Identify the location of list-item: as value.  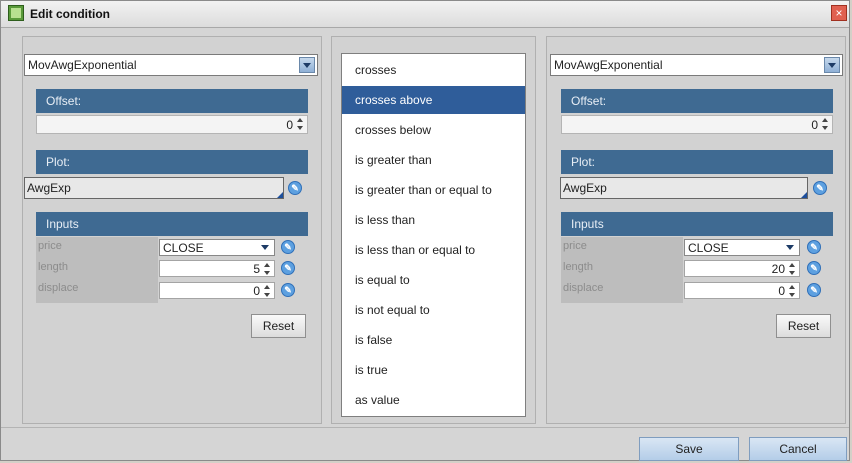
(433, 400).